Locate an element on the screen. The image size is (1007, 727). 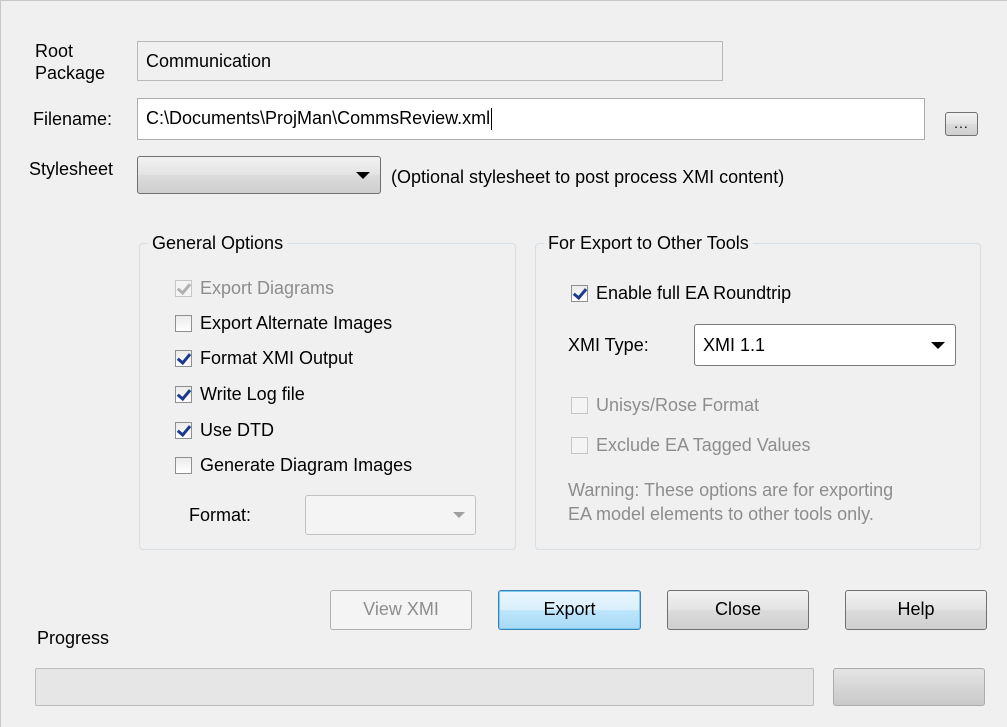
unisys-rose-format-checkbox: Unisys/Rose Format is located at coordinates (665, 405).